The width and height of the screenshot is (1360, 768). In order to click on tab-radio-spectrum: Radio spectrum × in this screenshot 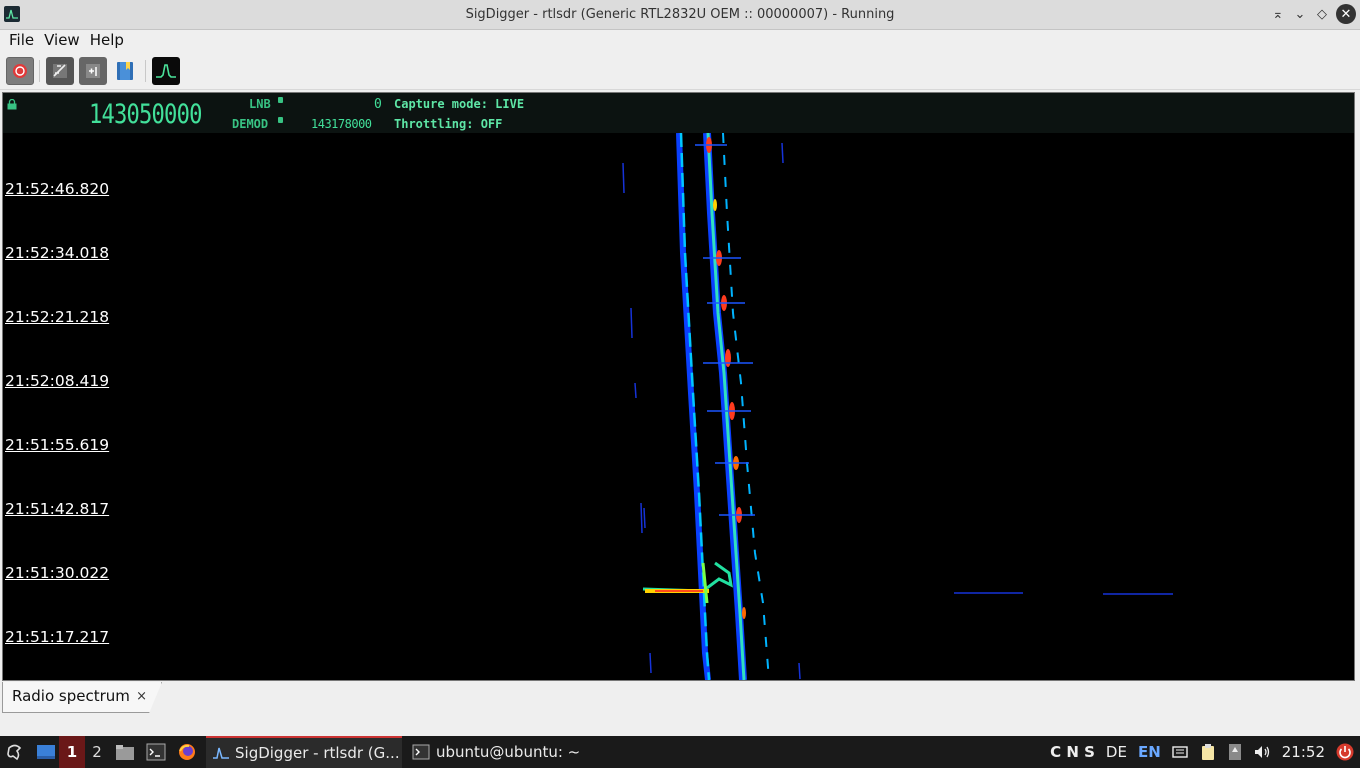, I will do `click(82, 697)`.